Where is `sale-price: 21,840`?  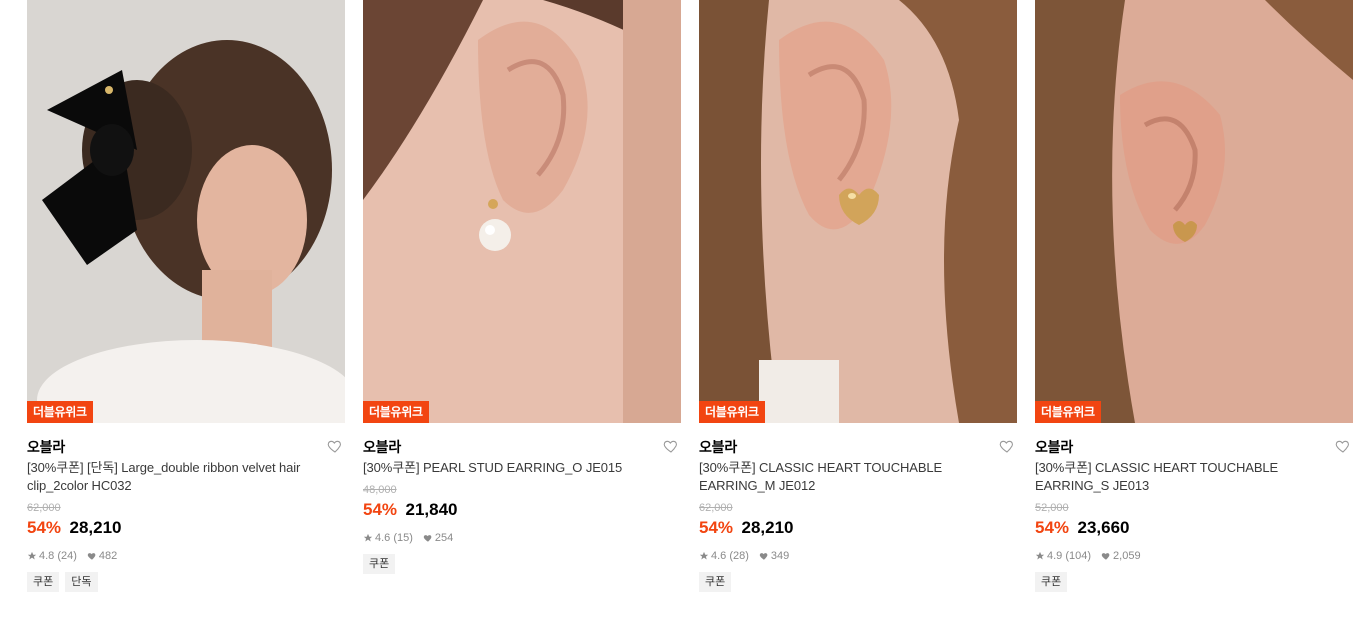
sale-price: 21,840 is located at coordinates (431, 509).